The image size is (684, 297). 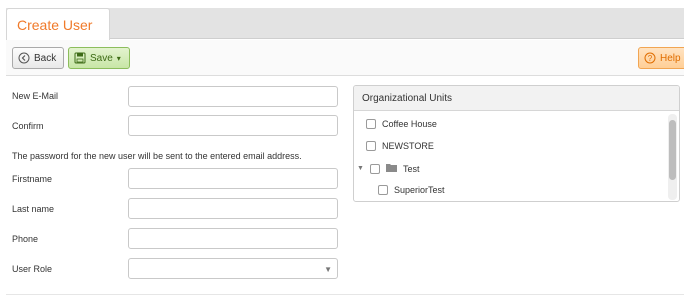 I want to click on org-unit-label: Coffee House, so click(x=409, y=124).